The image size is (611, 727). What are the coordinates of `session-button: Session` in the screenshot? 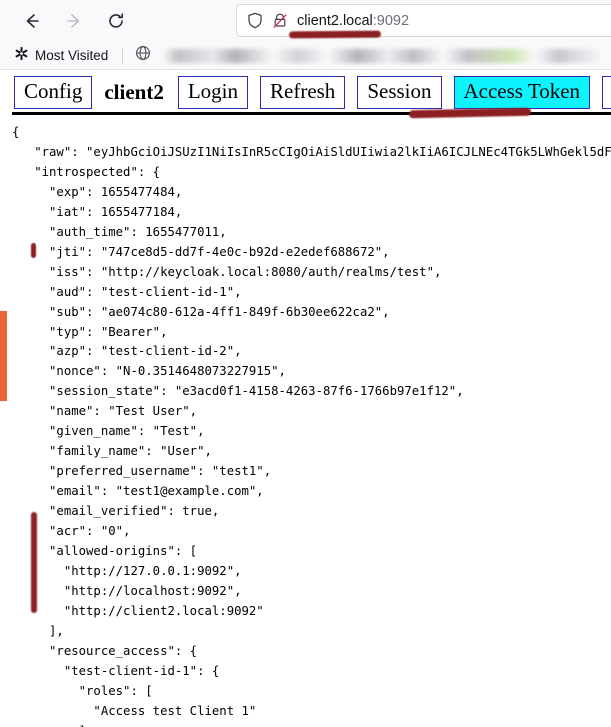 It's located at (399, 92).